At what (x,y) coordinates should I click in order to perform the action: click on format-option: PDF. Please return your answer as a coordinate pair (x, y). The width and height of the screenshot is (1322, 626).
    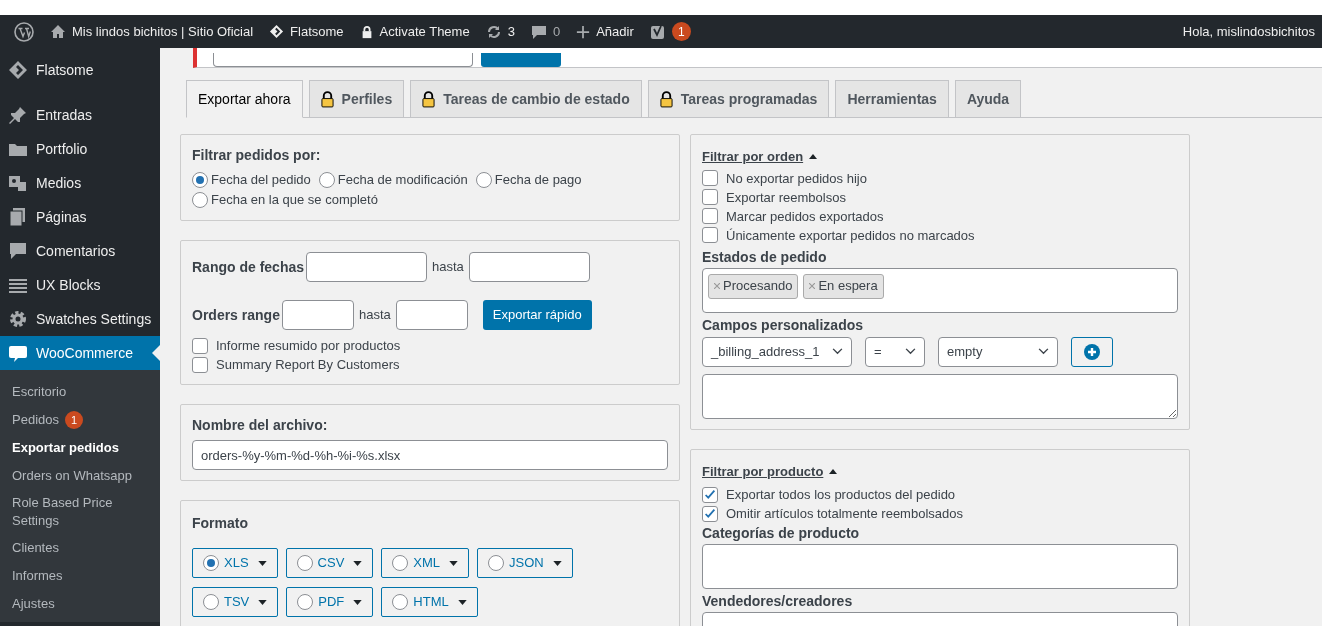
    Looking at the image, I should click on (330, 602).